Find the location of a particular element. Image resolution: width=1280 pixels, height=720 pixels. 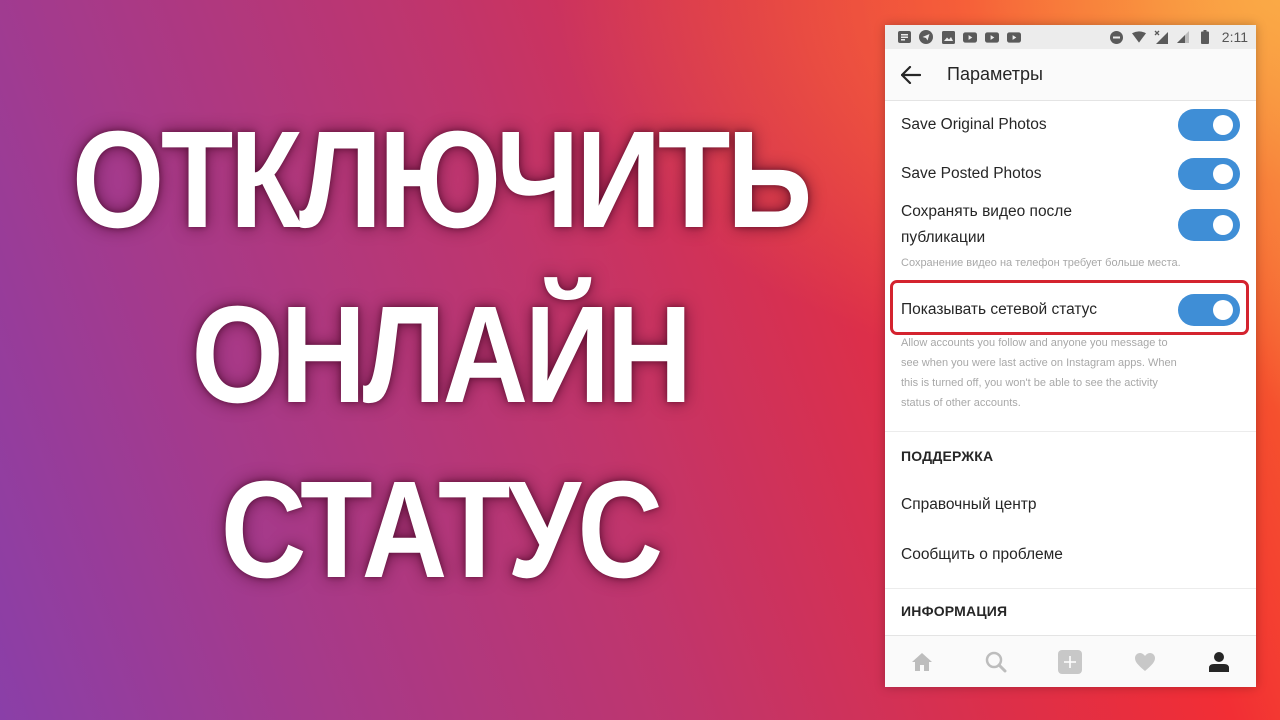

mobile-signal-no-data-icon is located at coordinates (1161, 37).